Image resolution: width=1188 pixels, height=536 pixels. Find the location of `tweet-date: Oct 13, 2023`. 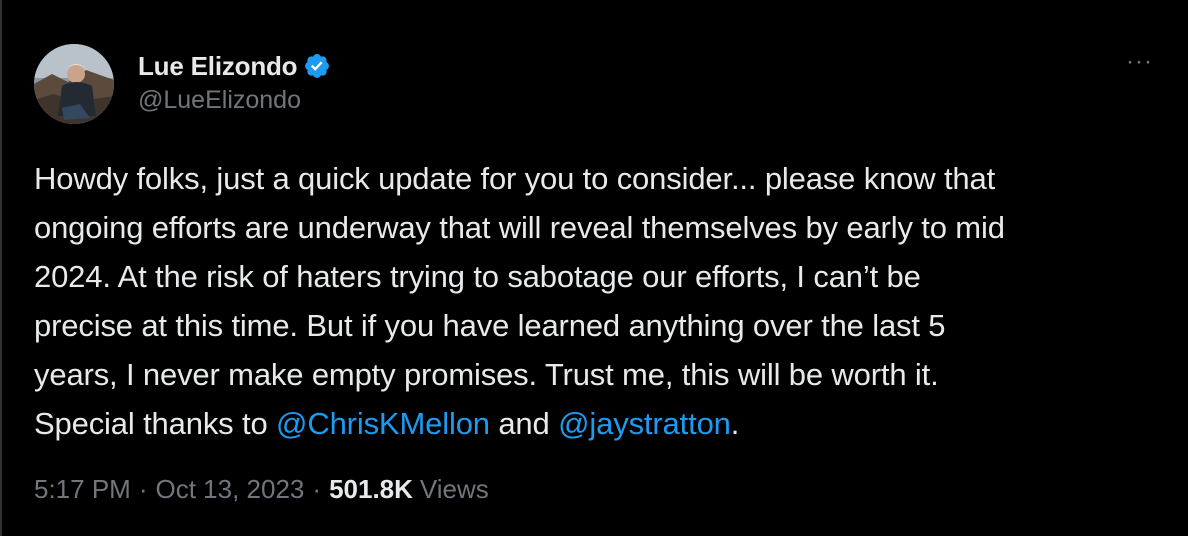

tweet-date: Oct 13, 2023 is located at coordinates (230, 489).